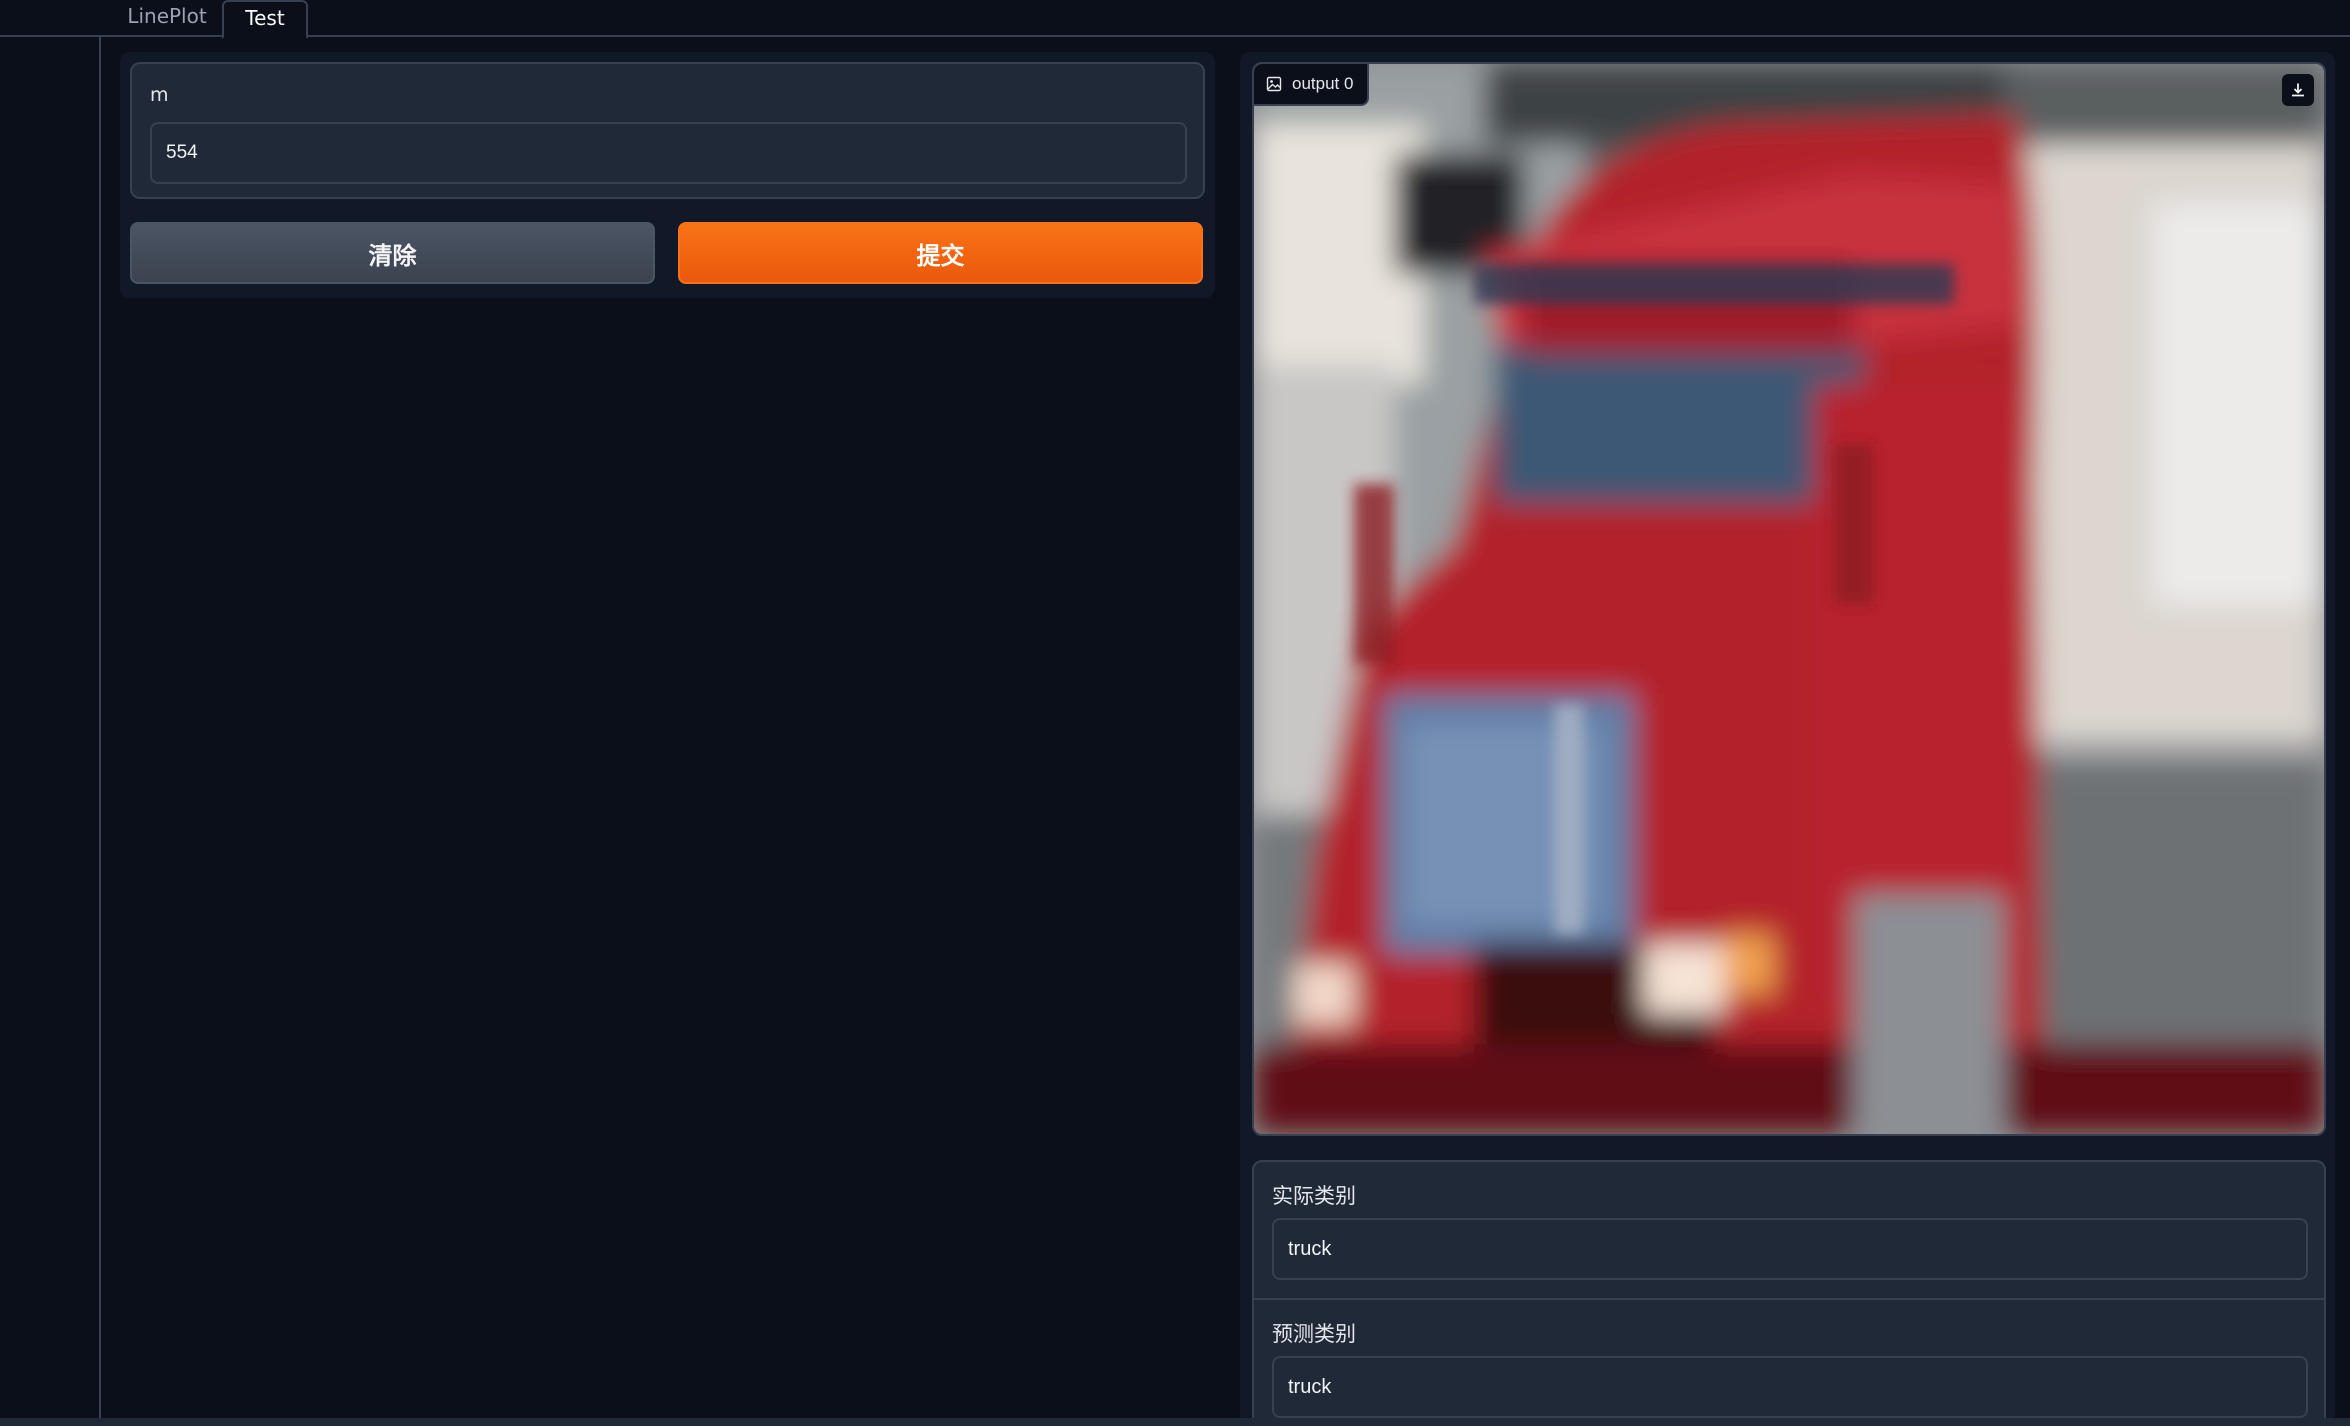 The image size is (2350, 1426). I want to click on result-fields-group: 实际类别 truck 预测类别 truck, so click(1789, 1293).